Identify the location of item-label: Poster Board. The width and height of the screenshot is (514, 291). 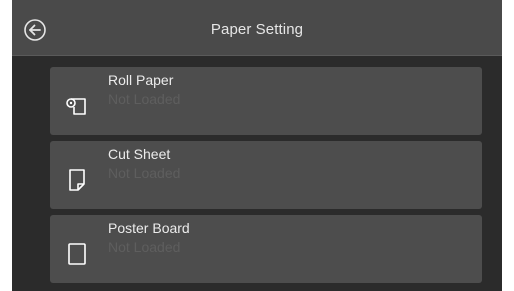
(149, 228).